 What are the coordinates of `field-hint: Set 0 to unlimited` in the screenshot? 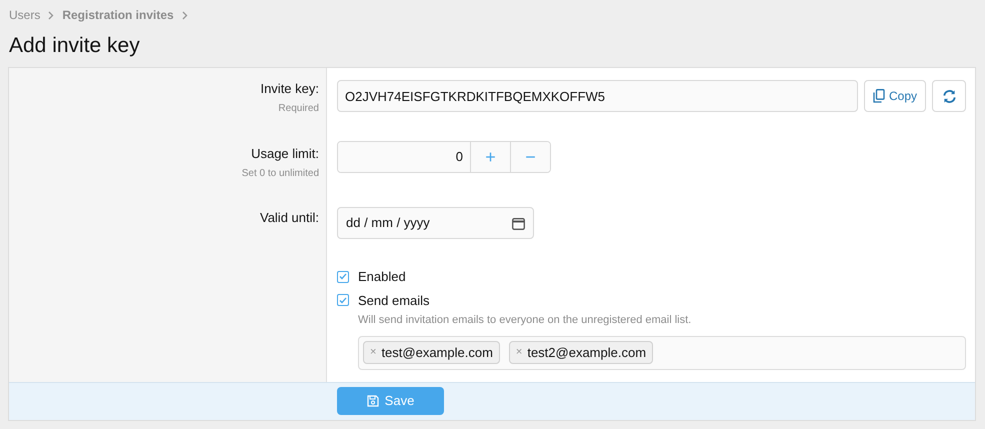 It's located at (280, 173).